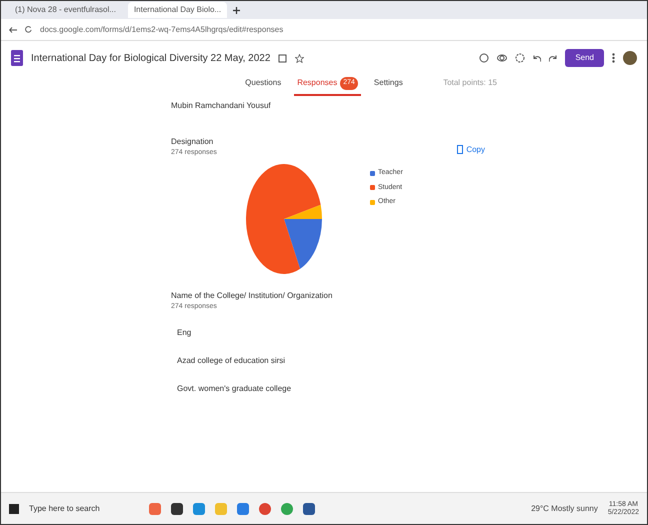 The image size is (648, 525). What do you see at coordinates (564, 508) in the screenshot?
I see `weather-text: 29°C Mostly sunny` at bounding box center [564, 508].